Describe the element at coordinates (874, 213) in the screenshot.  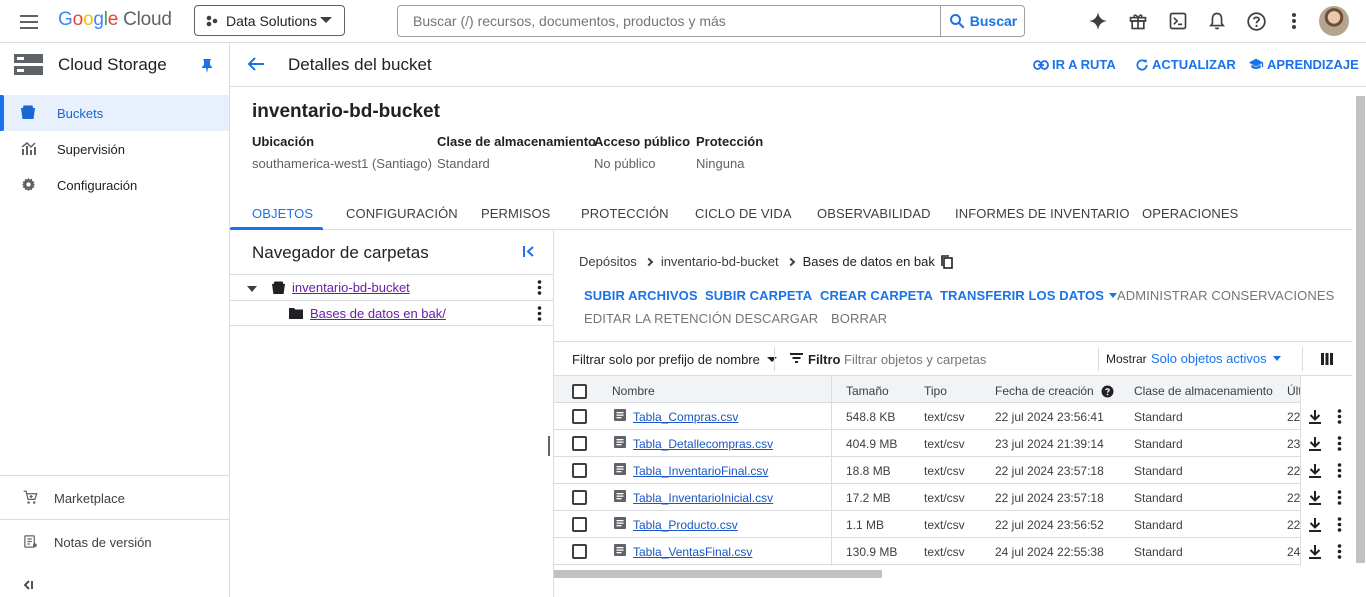
I see `tab-observability: OBSERVABILIDAD` at that location.